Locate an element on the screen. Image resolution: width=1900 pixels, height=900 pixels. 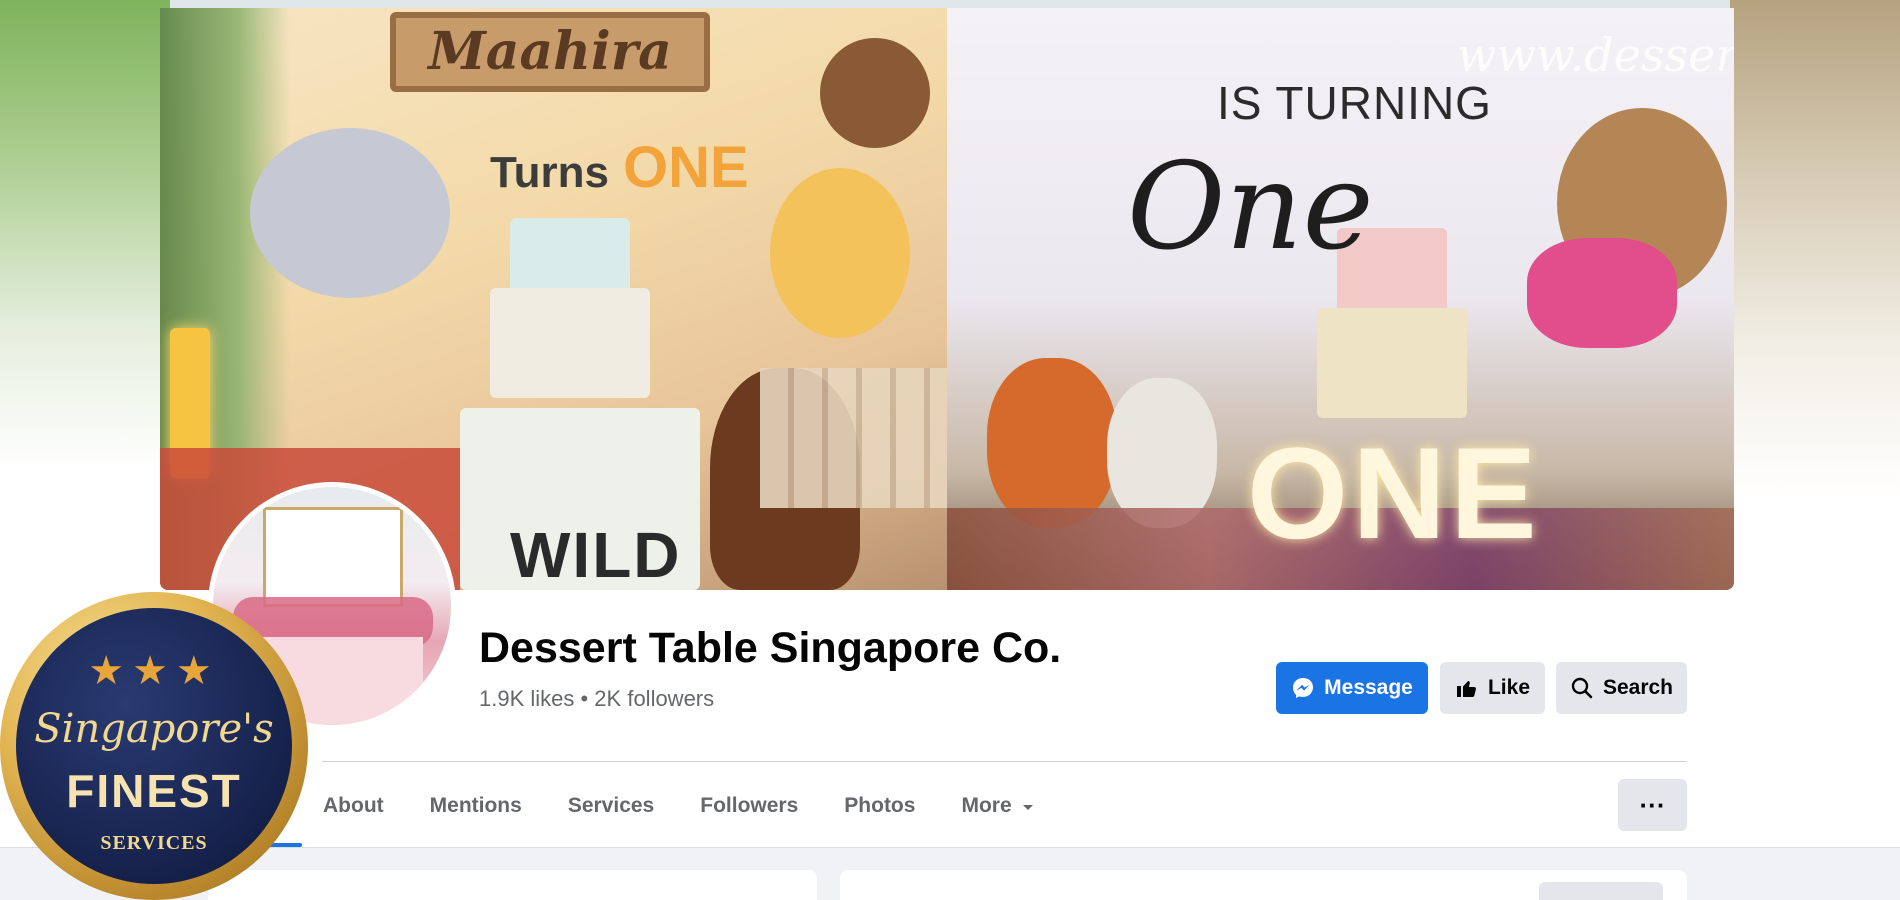
badge-title: FINEST is located at coordinates (154, 791).